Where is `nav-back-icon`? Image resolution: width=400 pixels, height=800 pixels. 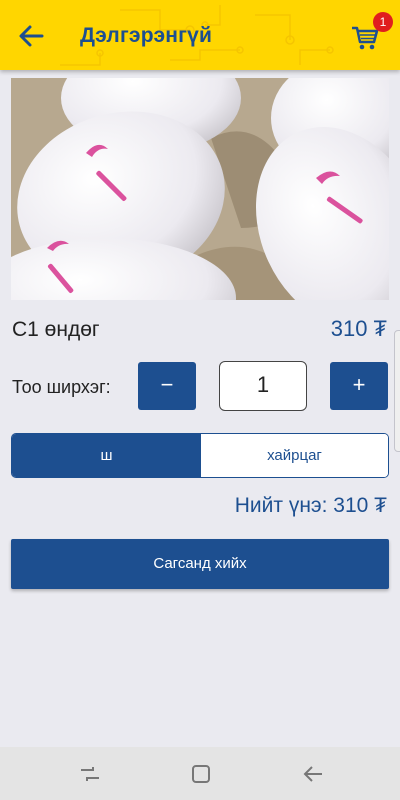 nav-back-icon is located at coordinates (312, 774).